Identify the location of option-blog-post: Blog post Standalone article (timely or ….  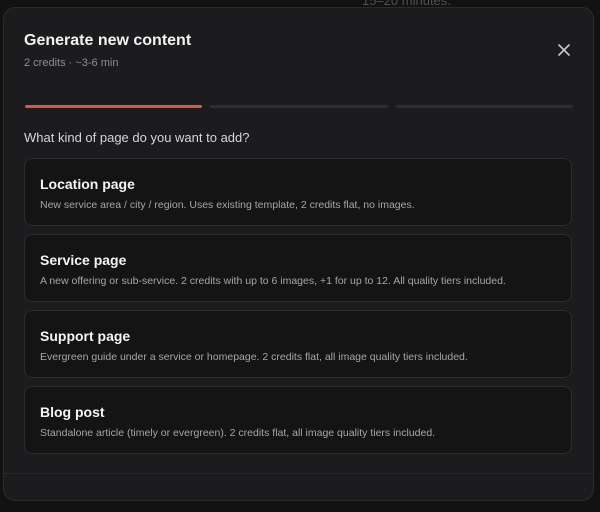
(298, 420).